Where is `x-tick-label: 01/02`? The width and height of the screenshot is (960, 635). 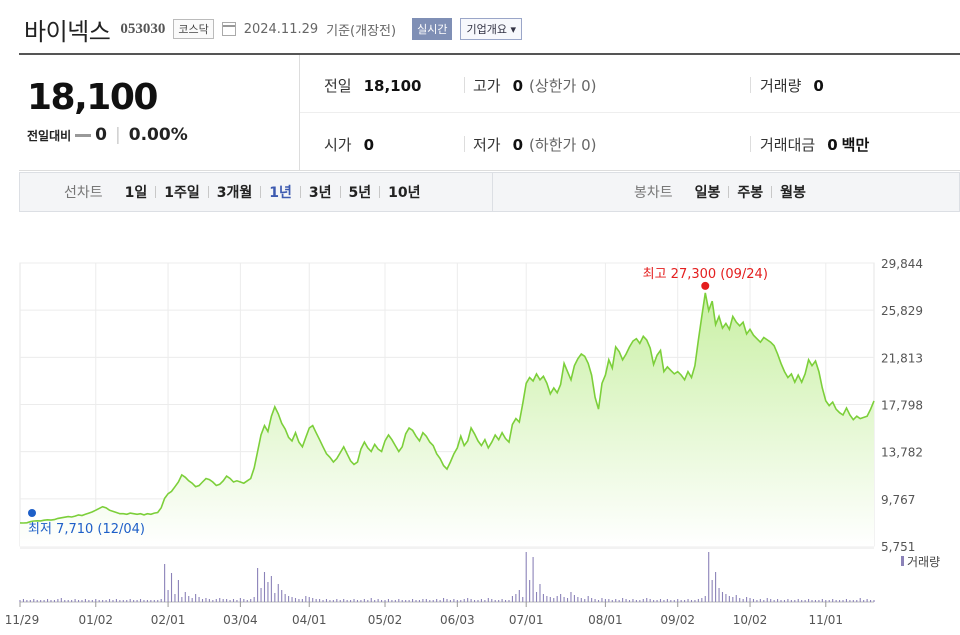 x-tick-label: 01/02 is located at coordinates (95, 620).